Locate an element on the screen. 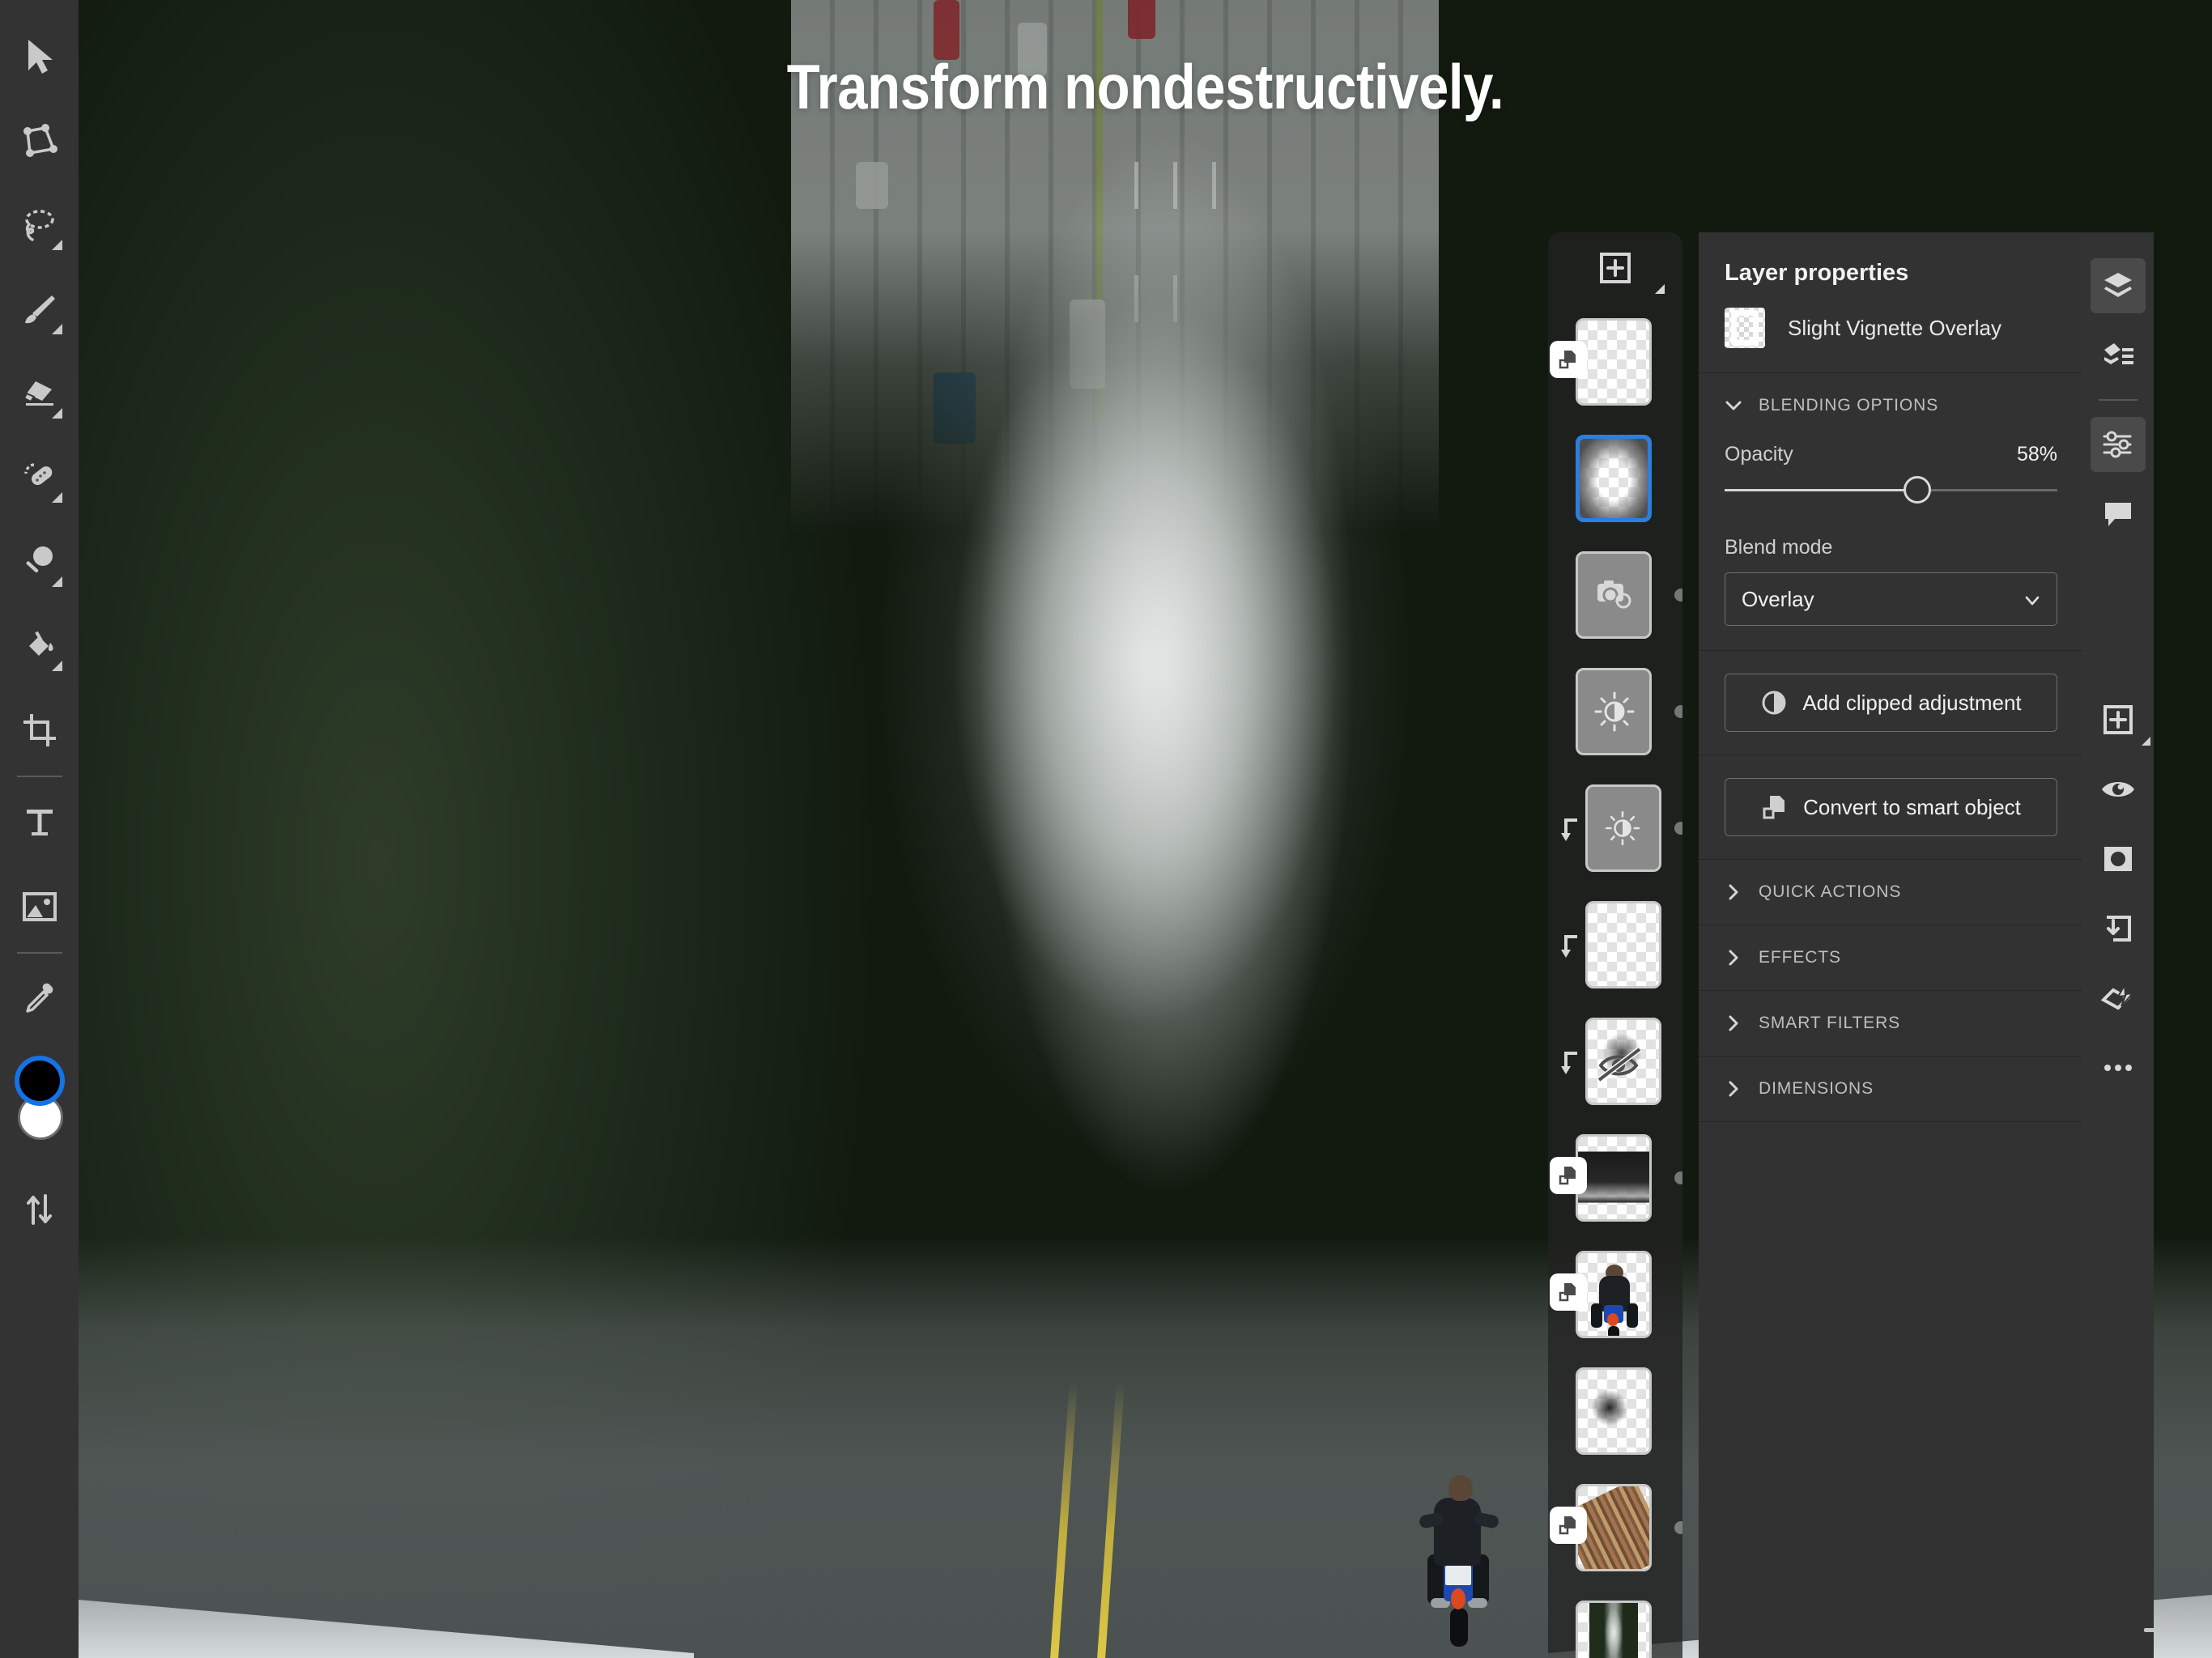  camera-raw-icon is located at coordinates (1614, 594).